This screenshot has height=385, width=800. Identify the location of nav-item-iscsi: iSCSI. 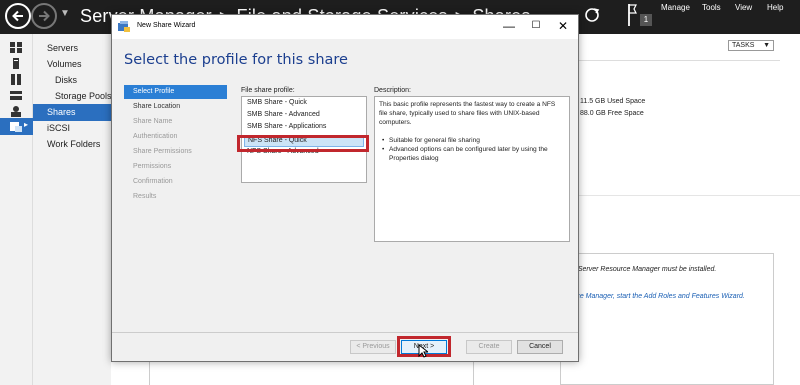
(58, 128).